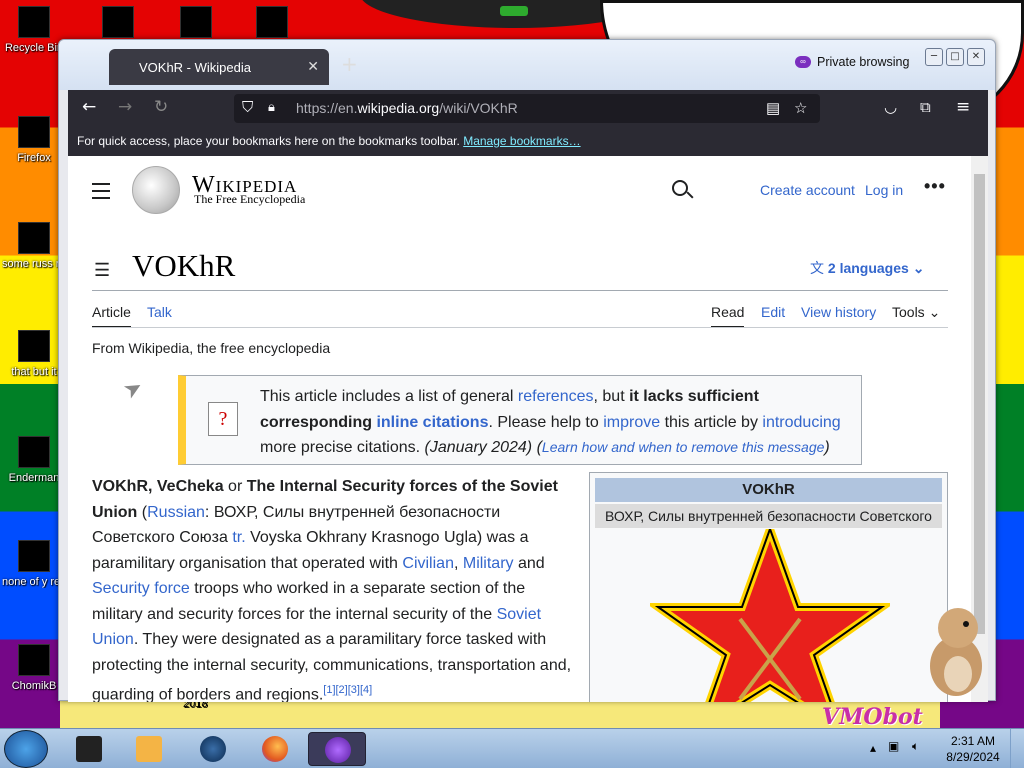 The height and width of the screenshot is (768, 1024). What do you see at coordinates (976, 57) in the screenshot?
I see `close-icon: ✕` at bounding box center [976, 57].